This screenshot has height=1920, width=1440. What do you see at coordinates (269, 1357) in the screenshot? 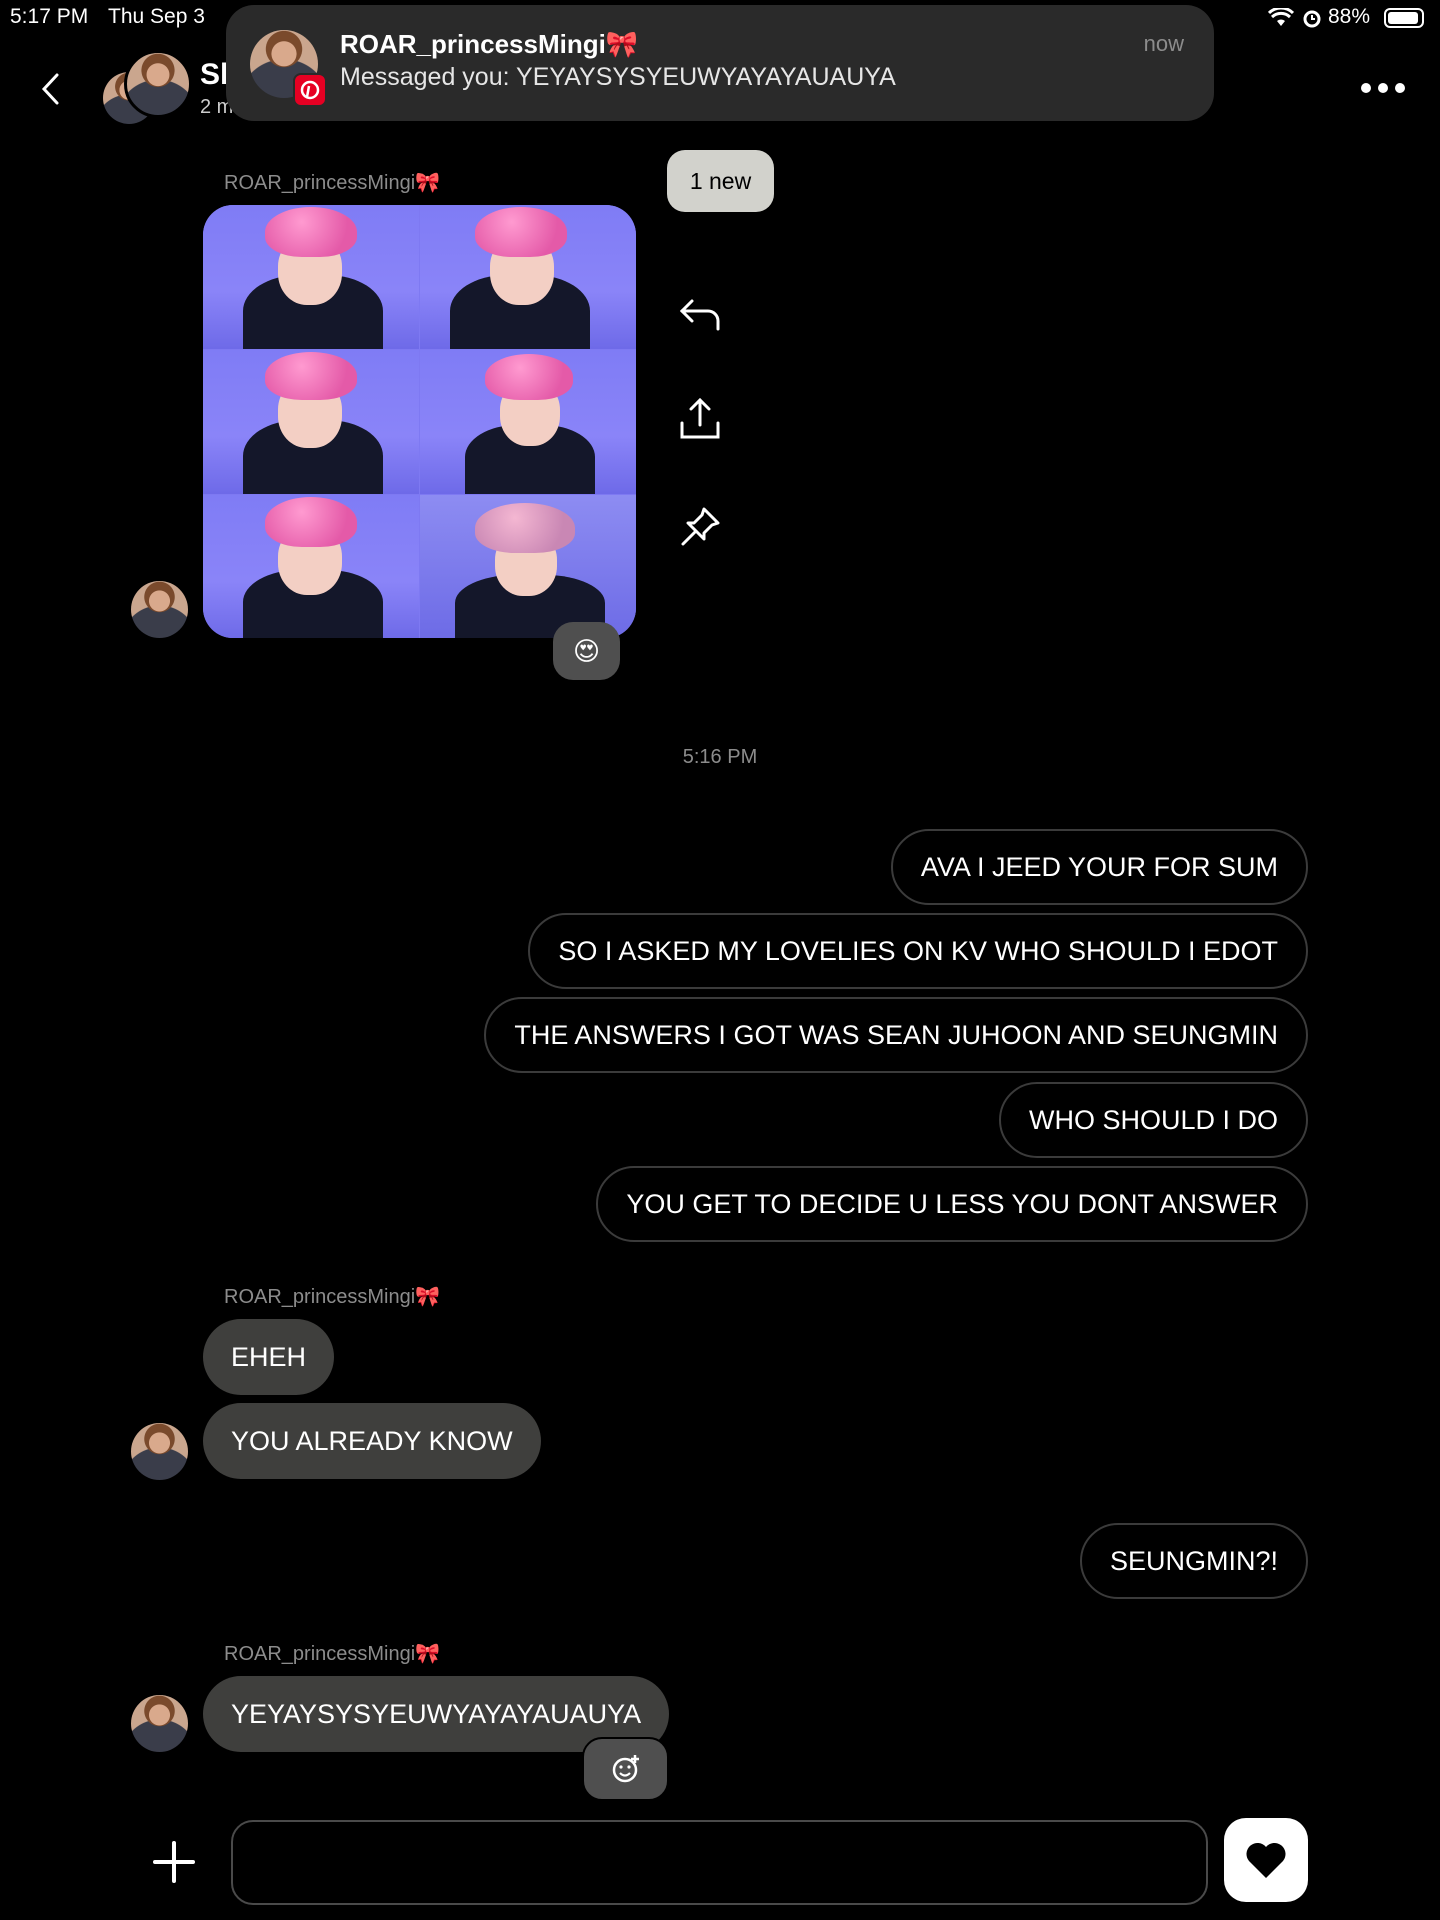
I see `incoming-message: EHEH` at bounding box center [269, 1357].